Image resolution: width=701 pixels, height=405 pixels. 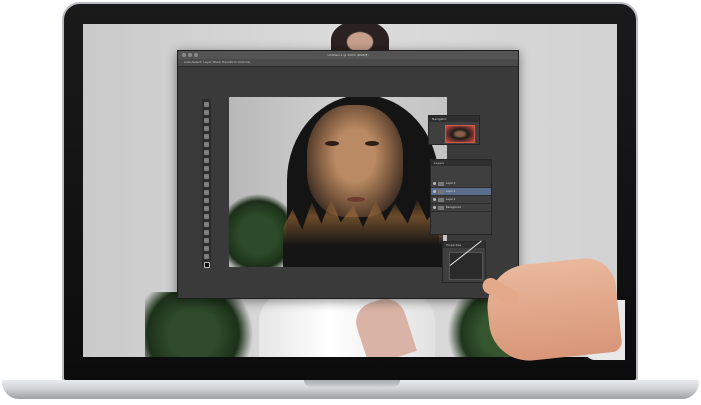 I want to click on layer-name: Layer 3, so click(x=451, y=183).